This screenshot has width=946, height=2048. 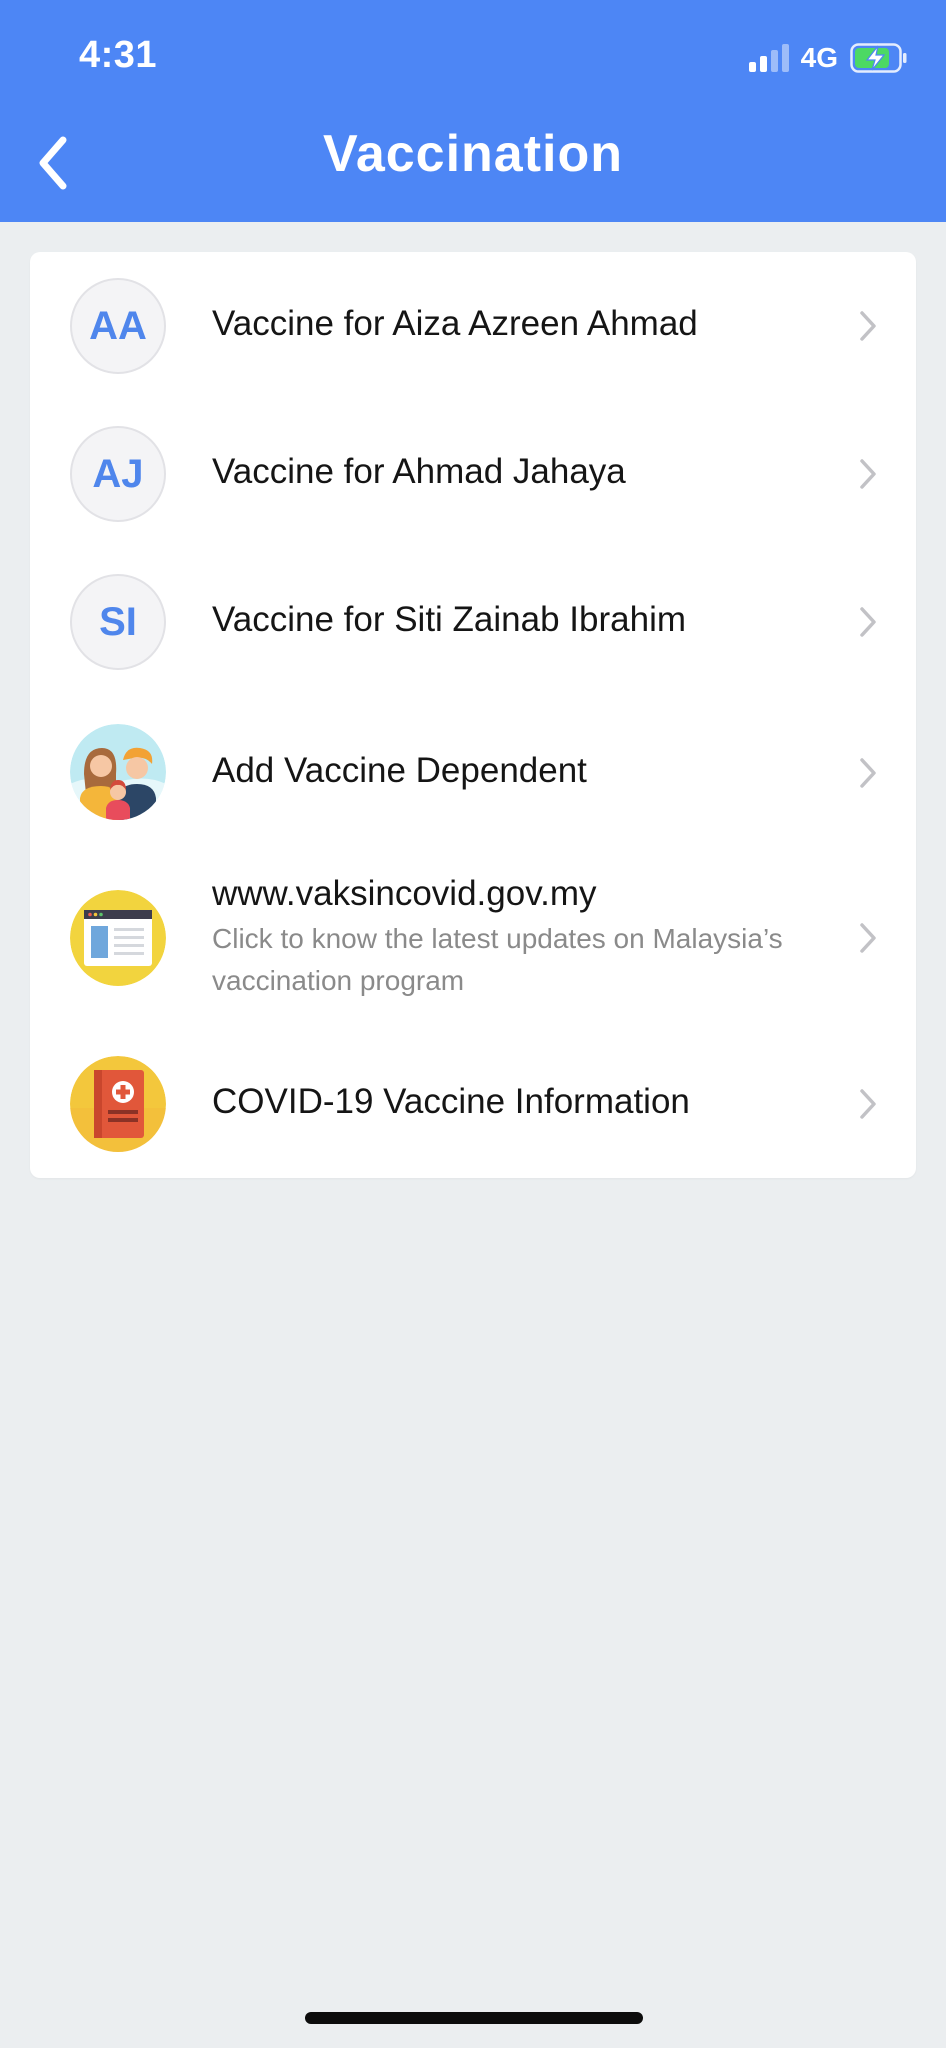 I want to click on vaccine-row-siti: SI Vaccine for Siti Zainab Ibrahim, so click(x=473, y=622).